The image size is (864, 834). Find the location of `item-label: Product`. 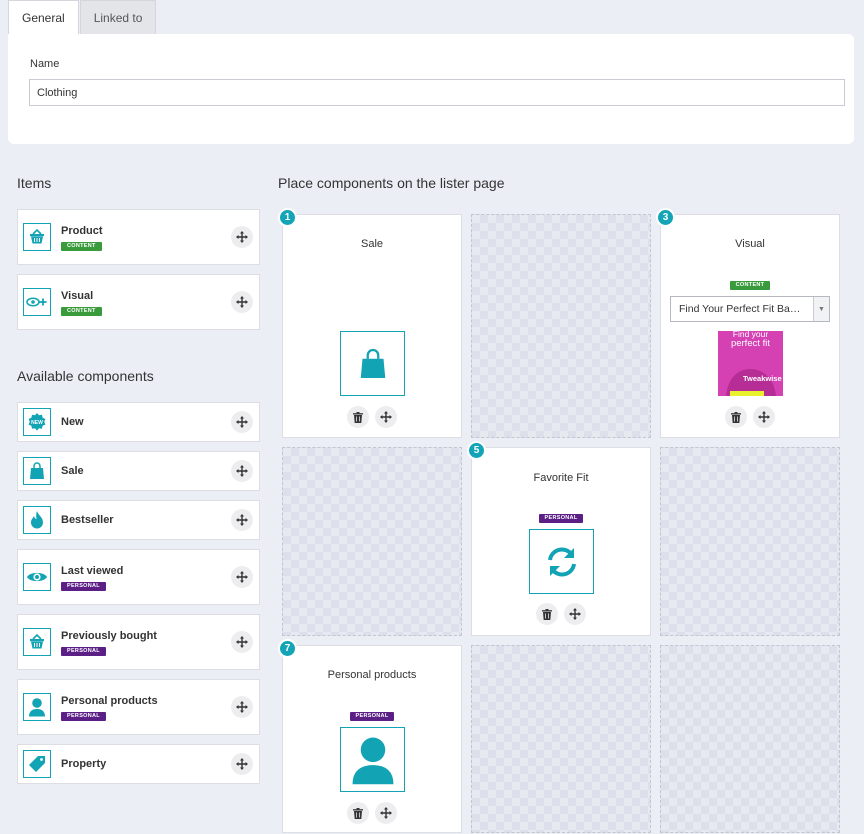

item-label: Product is located at coordinates (82, 231).